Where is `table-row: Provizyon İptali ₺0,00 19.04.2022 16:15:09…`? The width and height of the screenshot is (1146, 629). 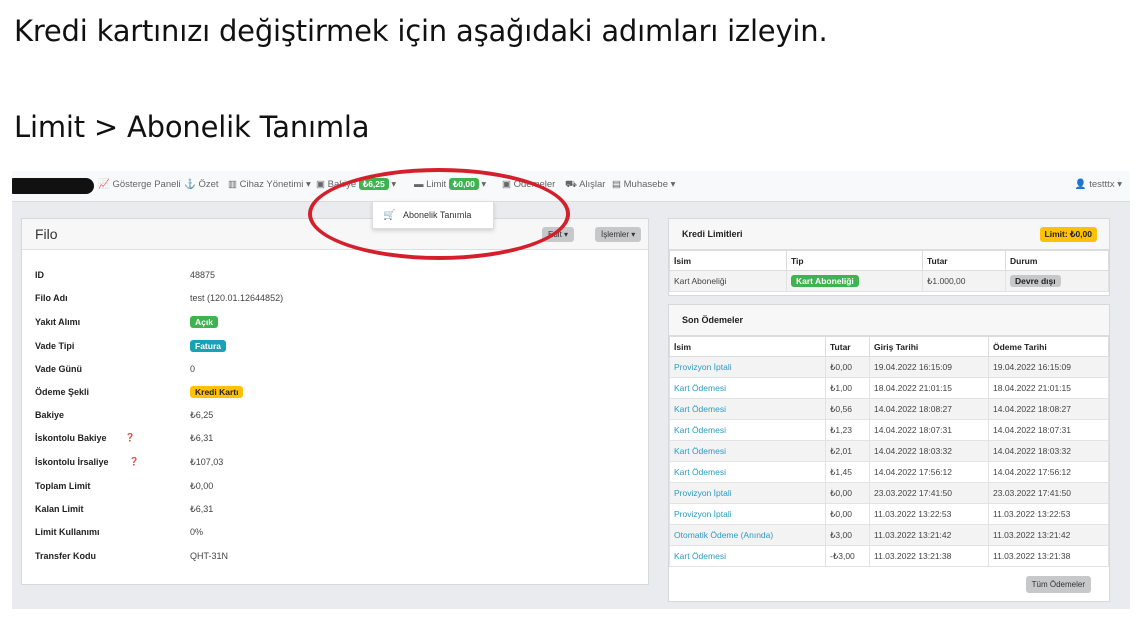
table-row: Provizyon İptali ₺0,00 19.04.2022 16:15:09… is located at coordinates (889, 367).